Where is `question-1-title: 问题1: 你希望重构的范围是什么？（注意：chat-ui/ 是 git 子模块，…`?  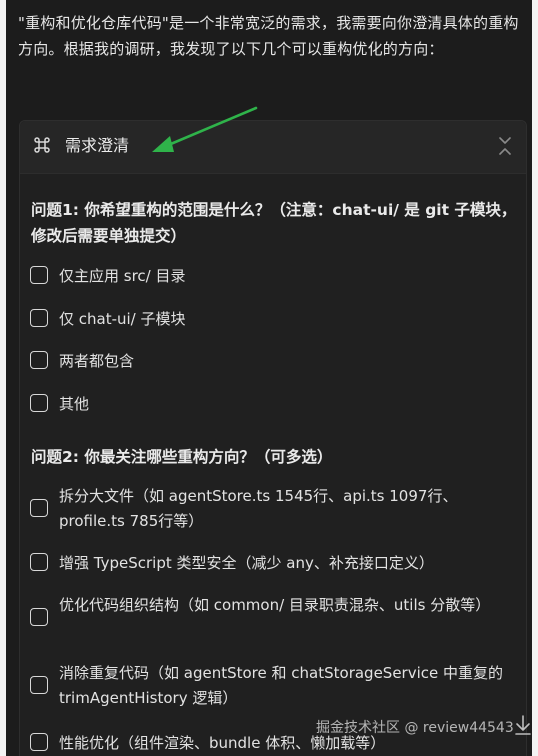
question-1-title: 问题1: 你希望重构的范围是什么？（注意：chat-ui/ 是 git 子模块，… is located at coordinates (274, 223).